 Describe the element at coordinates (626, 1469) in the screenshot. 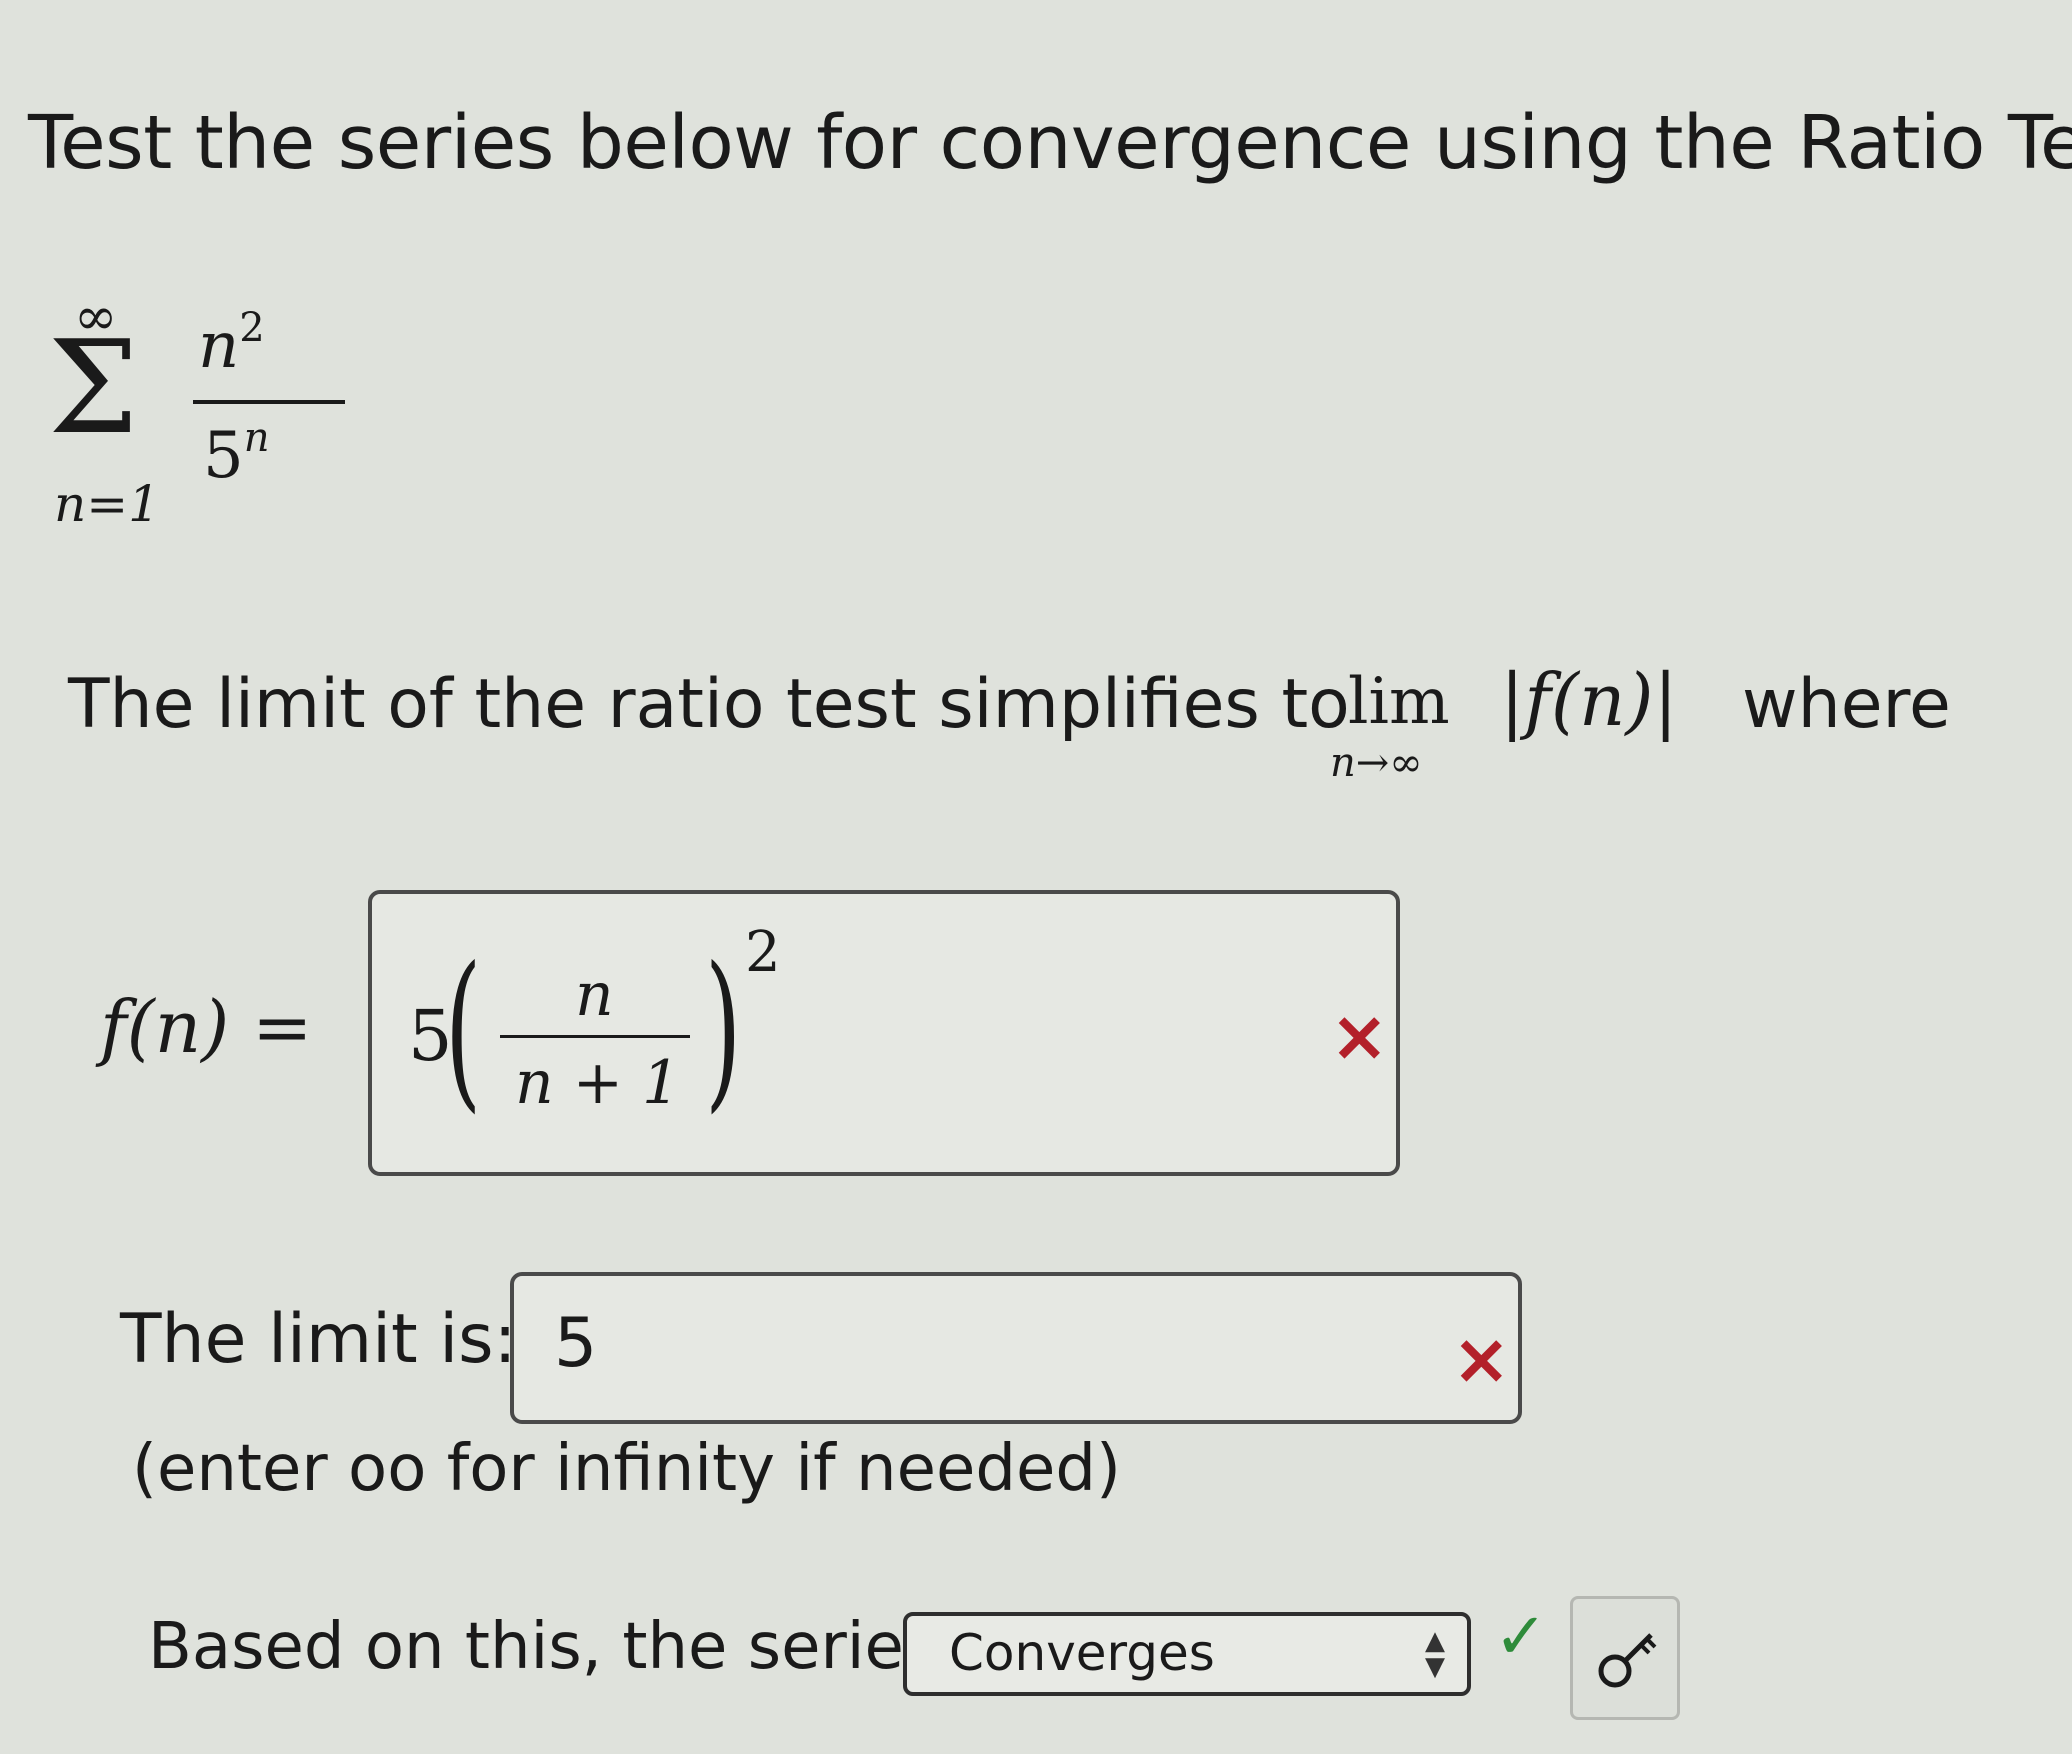

I see `infinity-hint: (enter oo for infinity if needed)` at that location.